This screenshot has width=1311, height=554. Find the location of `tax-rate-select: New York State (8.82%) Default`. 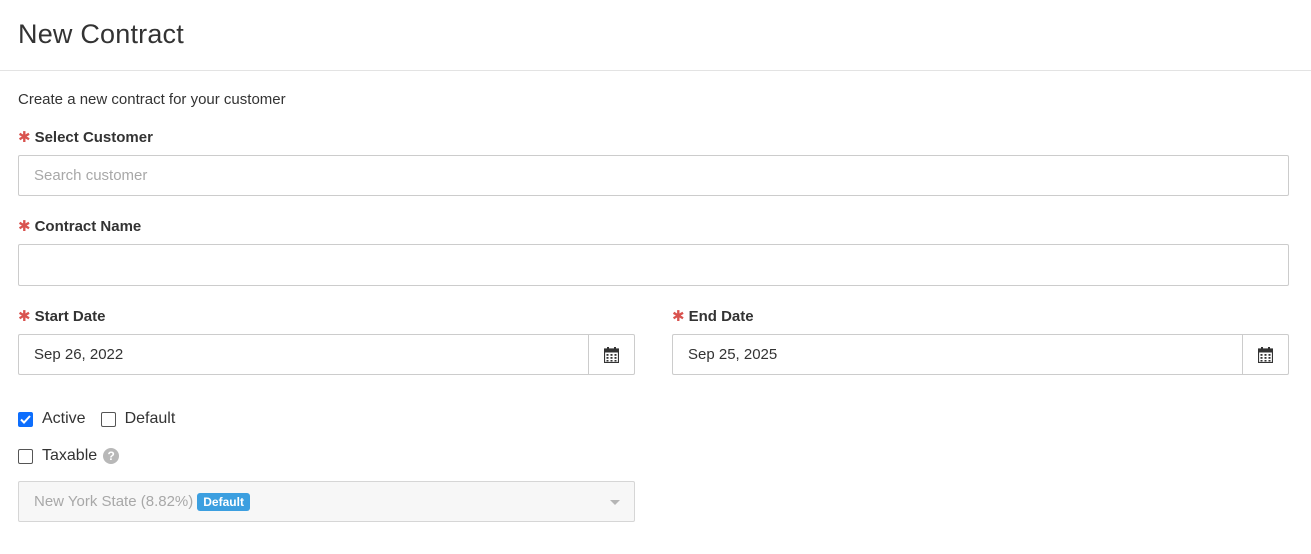

tax-rate-select: New York State (8.82%) Default is located at coordinates (326, 501).